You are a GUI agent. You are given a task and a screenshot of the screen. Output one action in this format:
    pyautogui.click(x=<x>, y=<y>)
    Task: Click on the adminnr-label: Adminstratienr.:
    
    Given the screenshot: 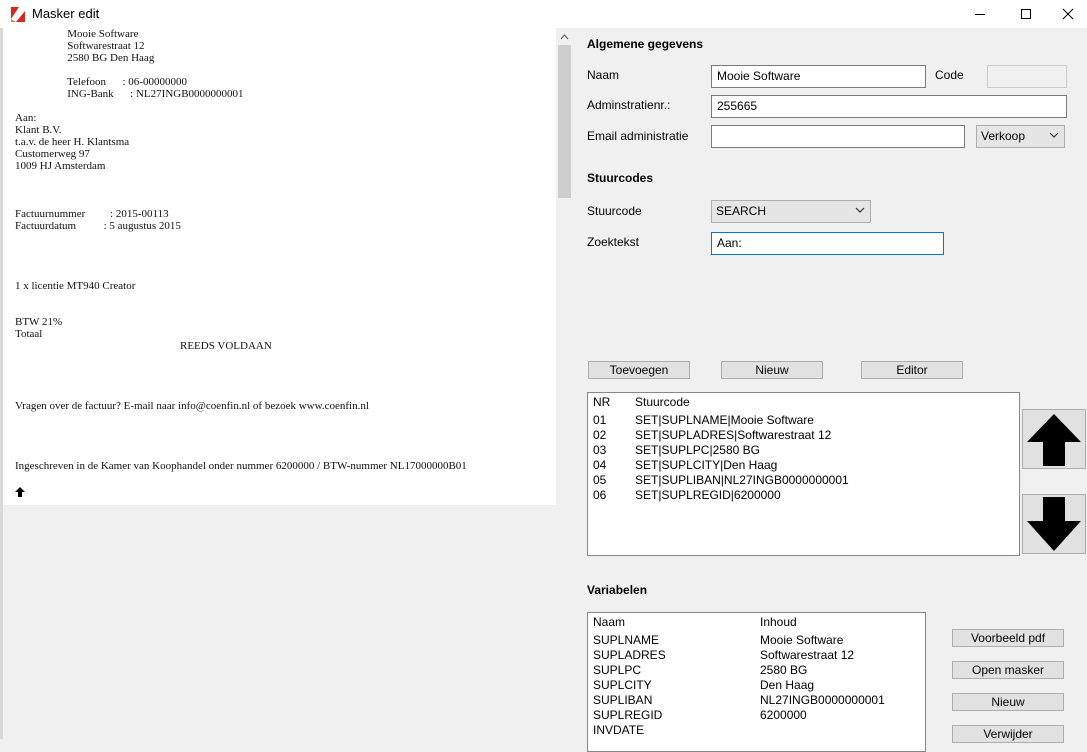 What is the action you would take?
    pyautogui.click(x=629, y=105)
    